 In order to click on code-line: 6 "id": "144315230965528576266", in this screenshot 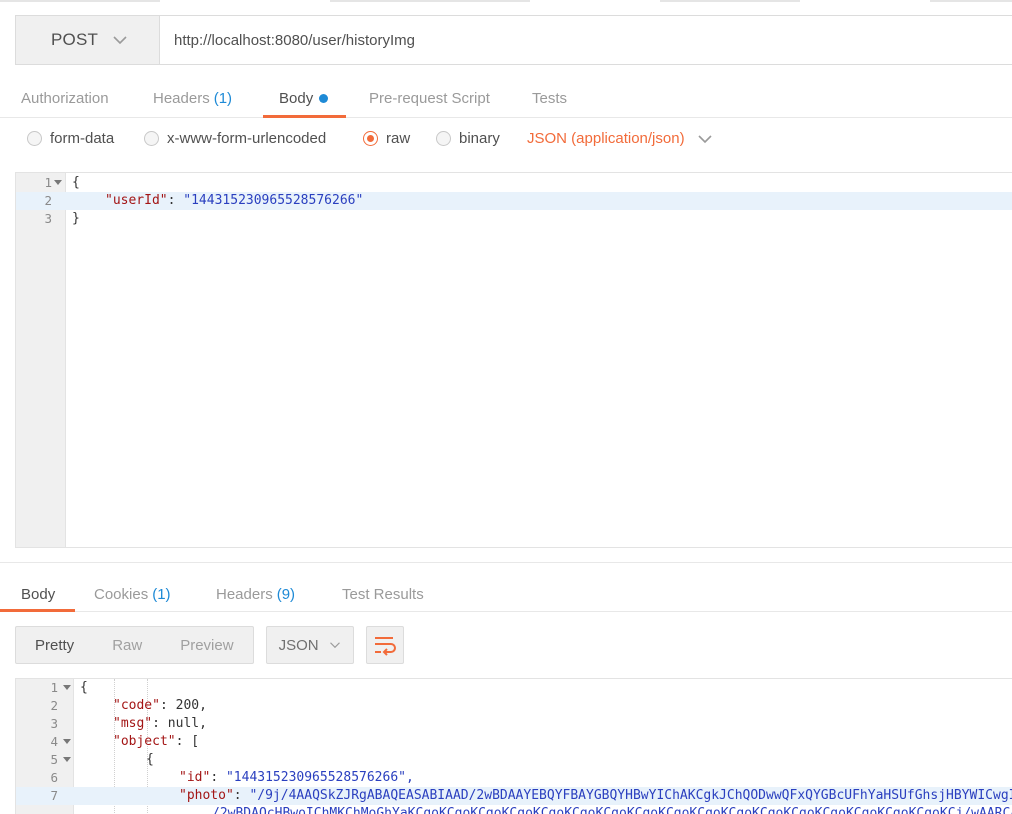, I will do `click(514, 778)`.